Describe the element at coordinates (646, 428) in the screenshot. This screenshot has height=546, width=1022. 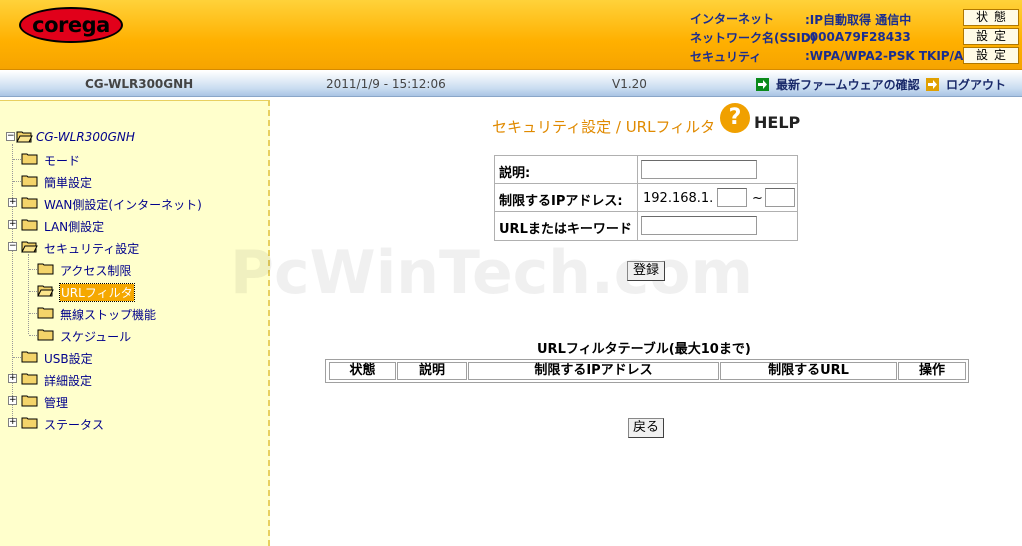
I see `back-button: 戻る` at that location.